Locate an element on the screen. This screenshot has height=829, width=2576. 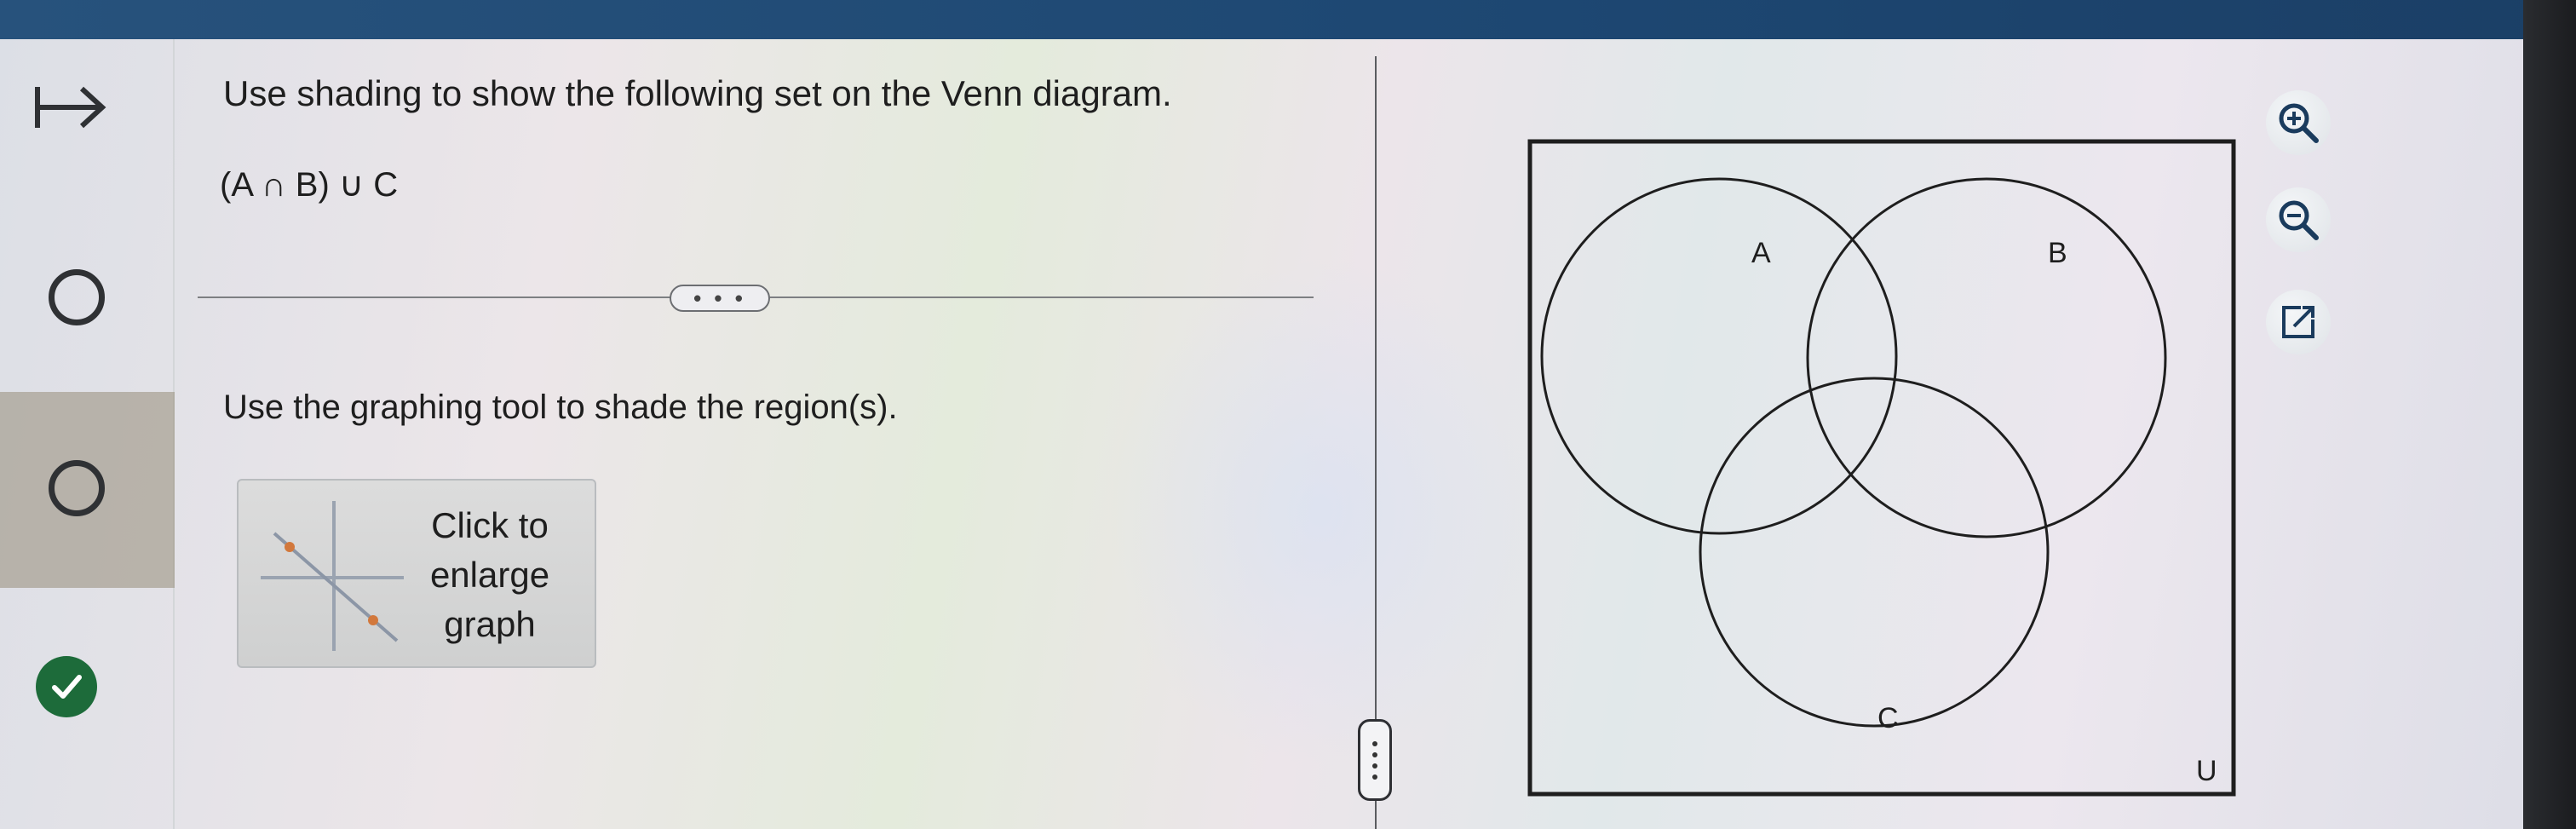
open-external-icon is located at coordinates (2298, 322).